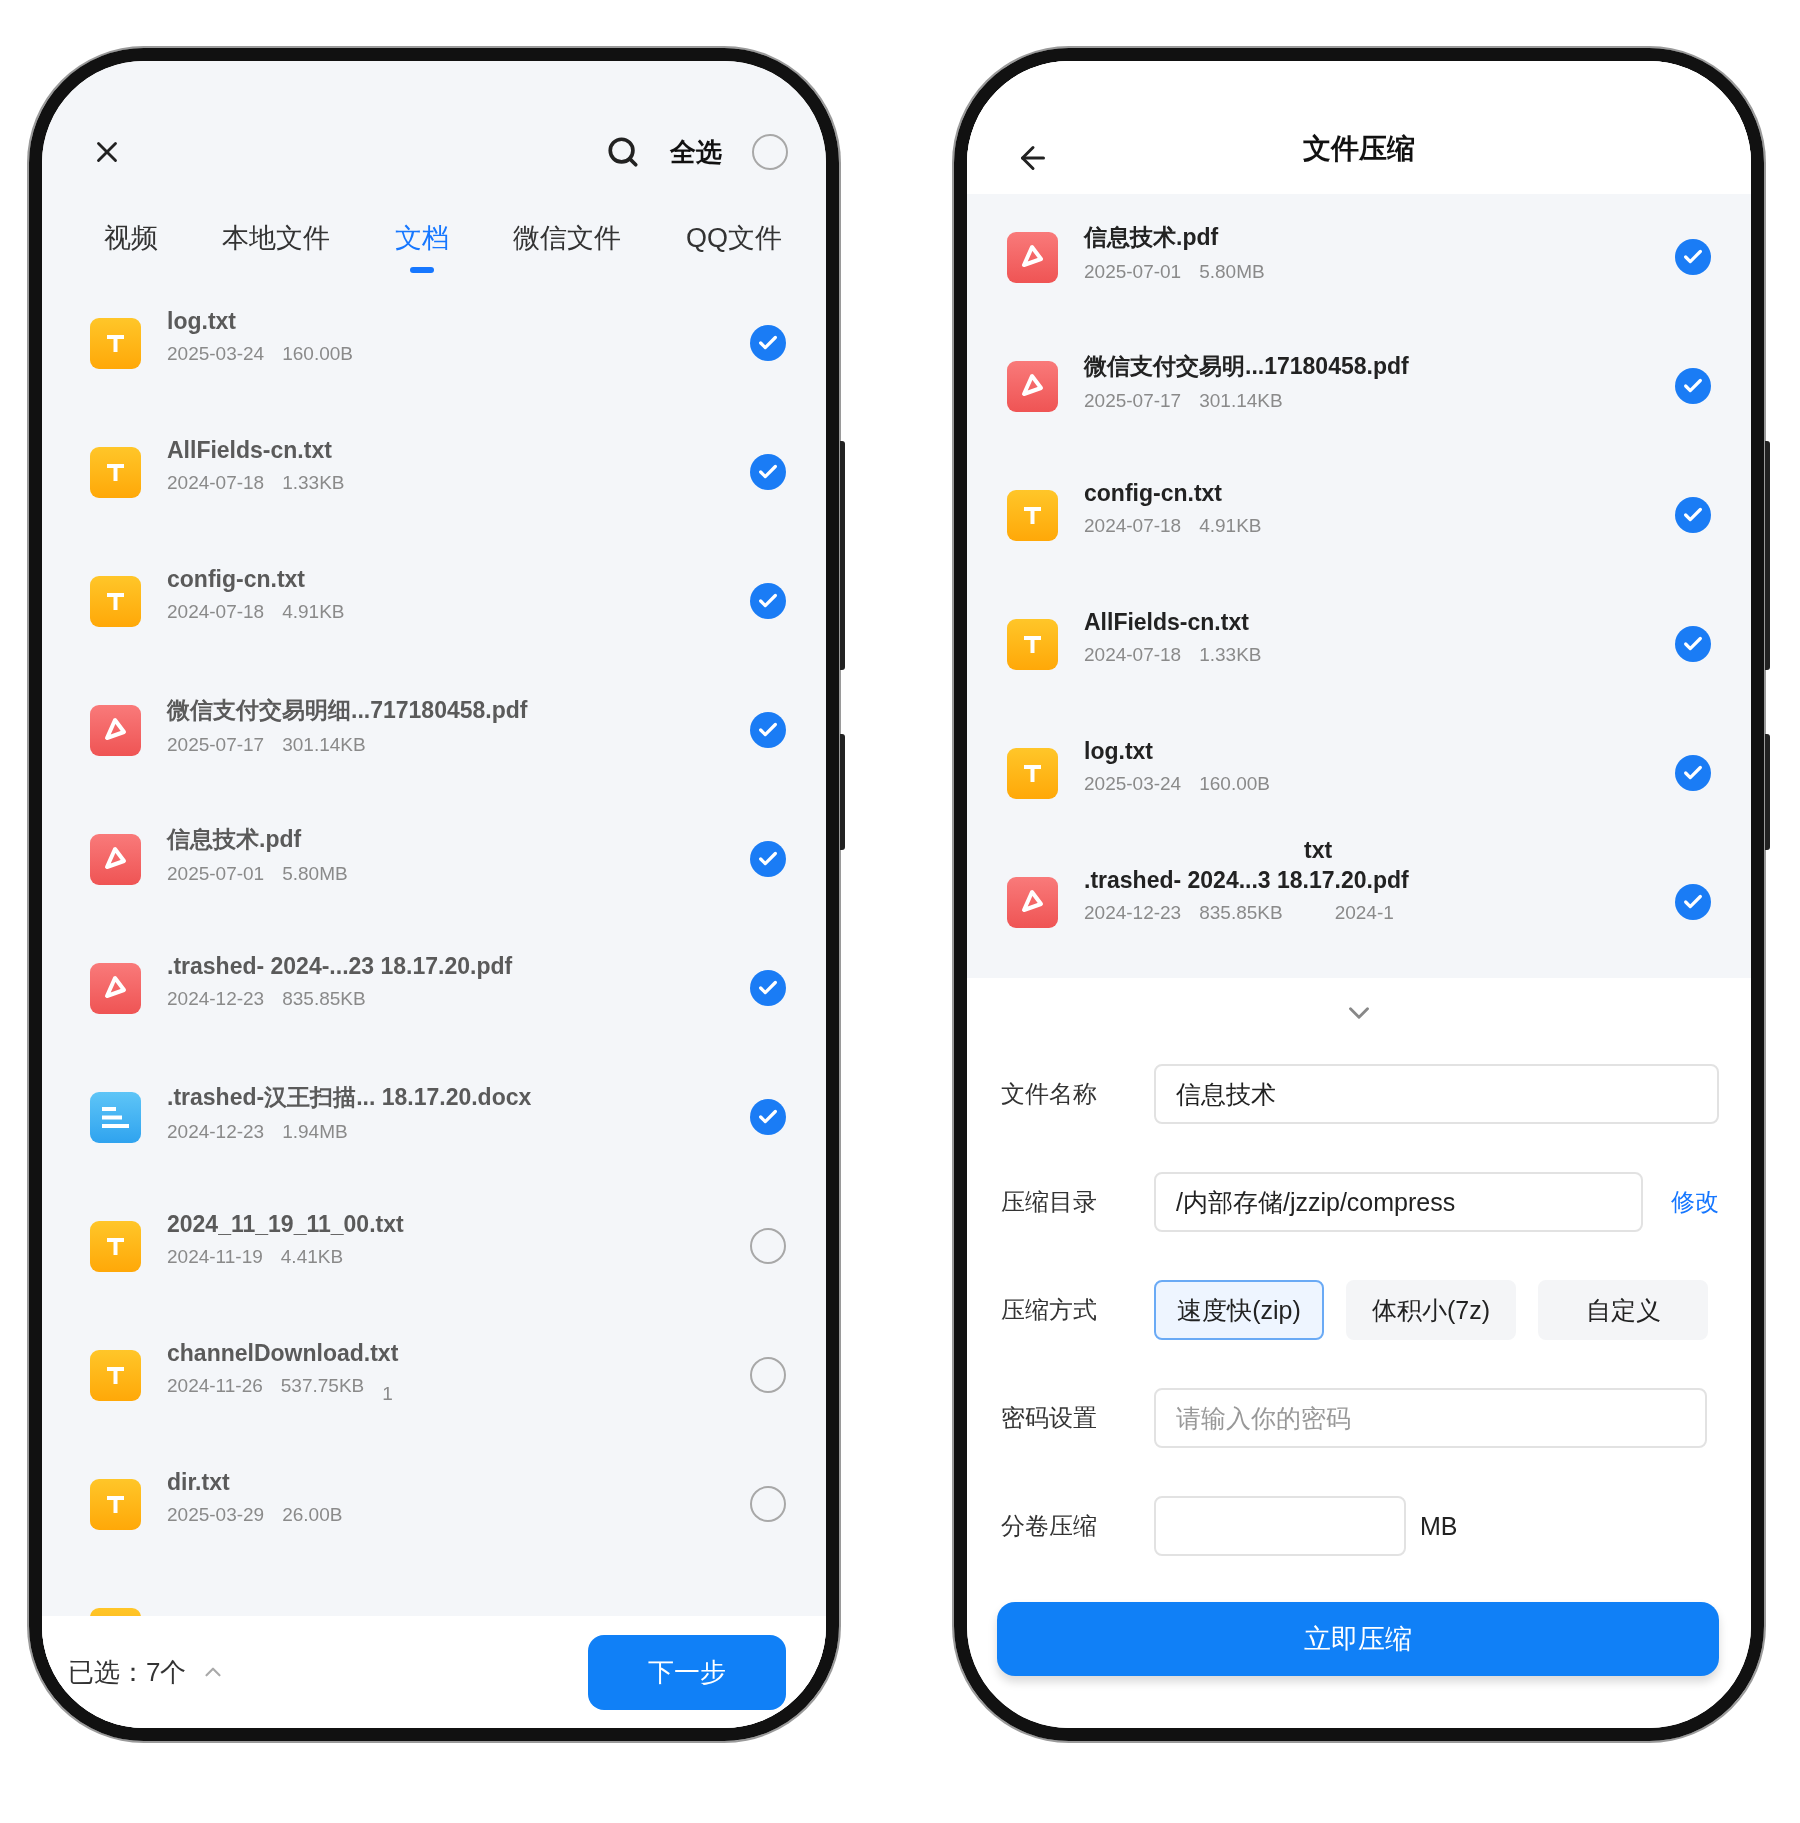  What do you see at coordinates (387, 1394) in the screenshot?
I see `stray-text: 1` at bounding box center [387, 1394].